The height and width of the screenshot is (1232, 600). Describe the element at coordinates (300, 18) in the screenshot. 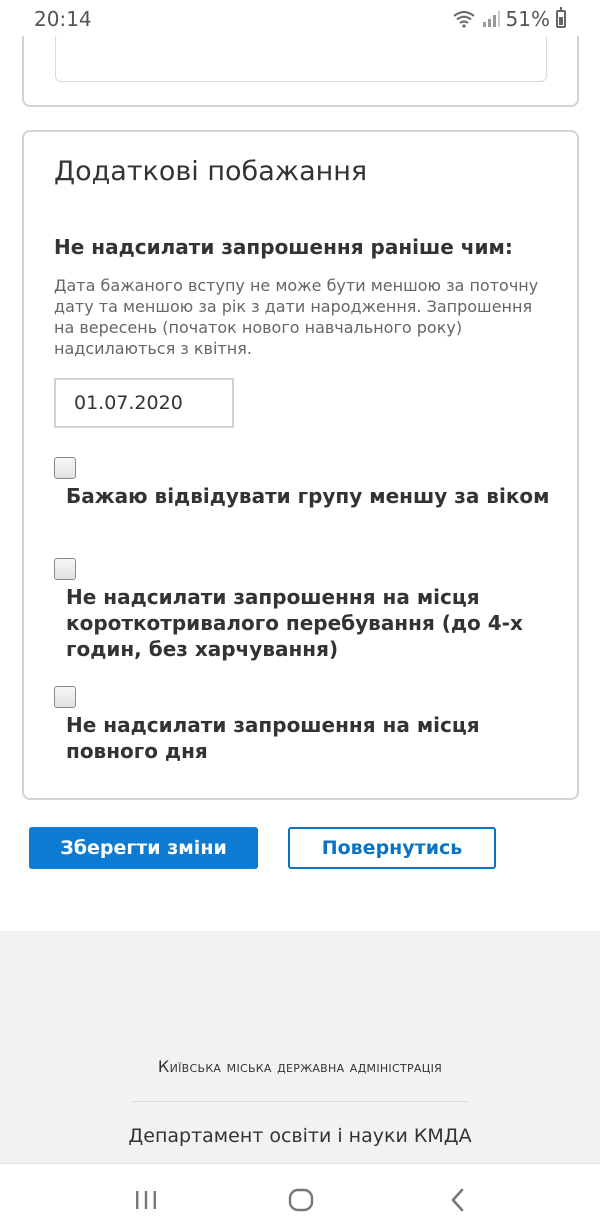

I see `status-bar: 20:14 51%` at that location.